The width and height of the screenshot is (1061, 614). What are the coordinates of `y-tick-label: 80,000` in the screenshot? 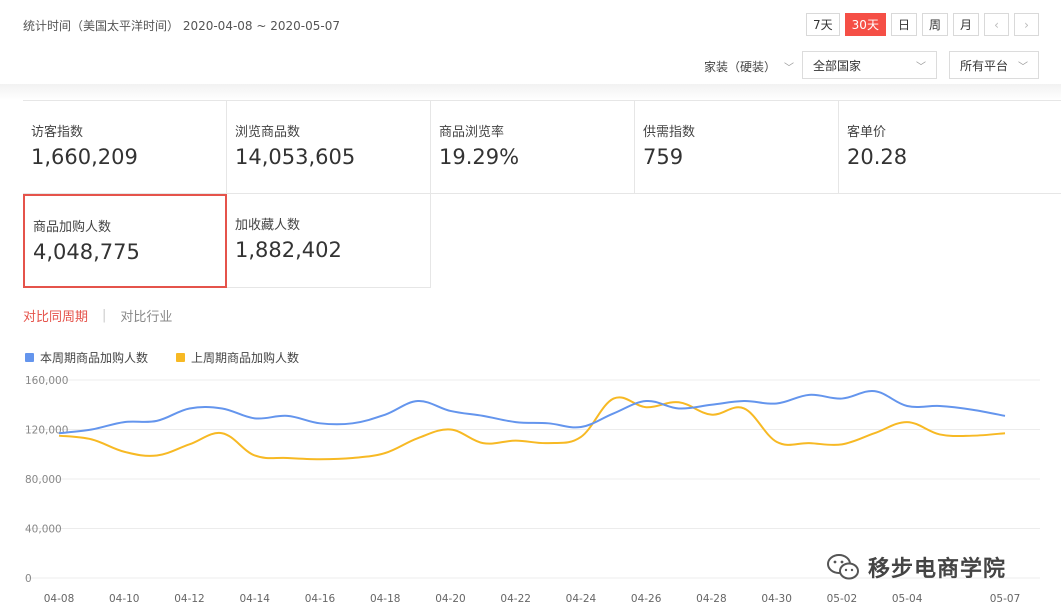 It's located at (43, 480).